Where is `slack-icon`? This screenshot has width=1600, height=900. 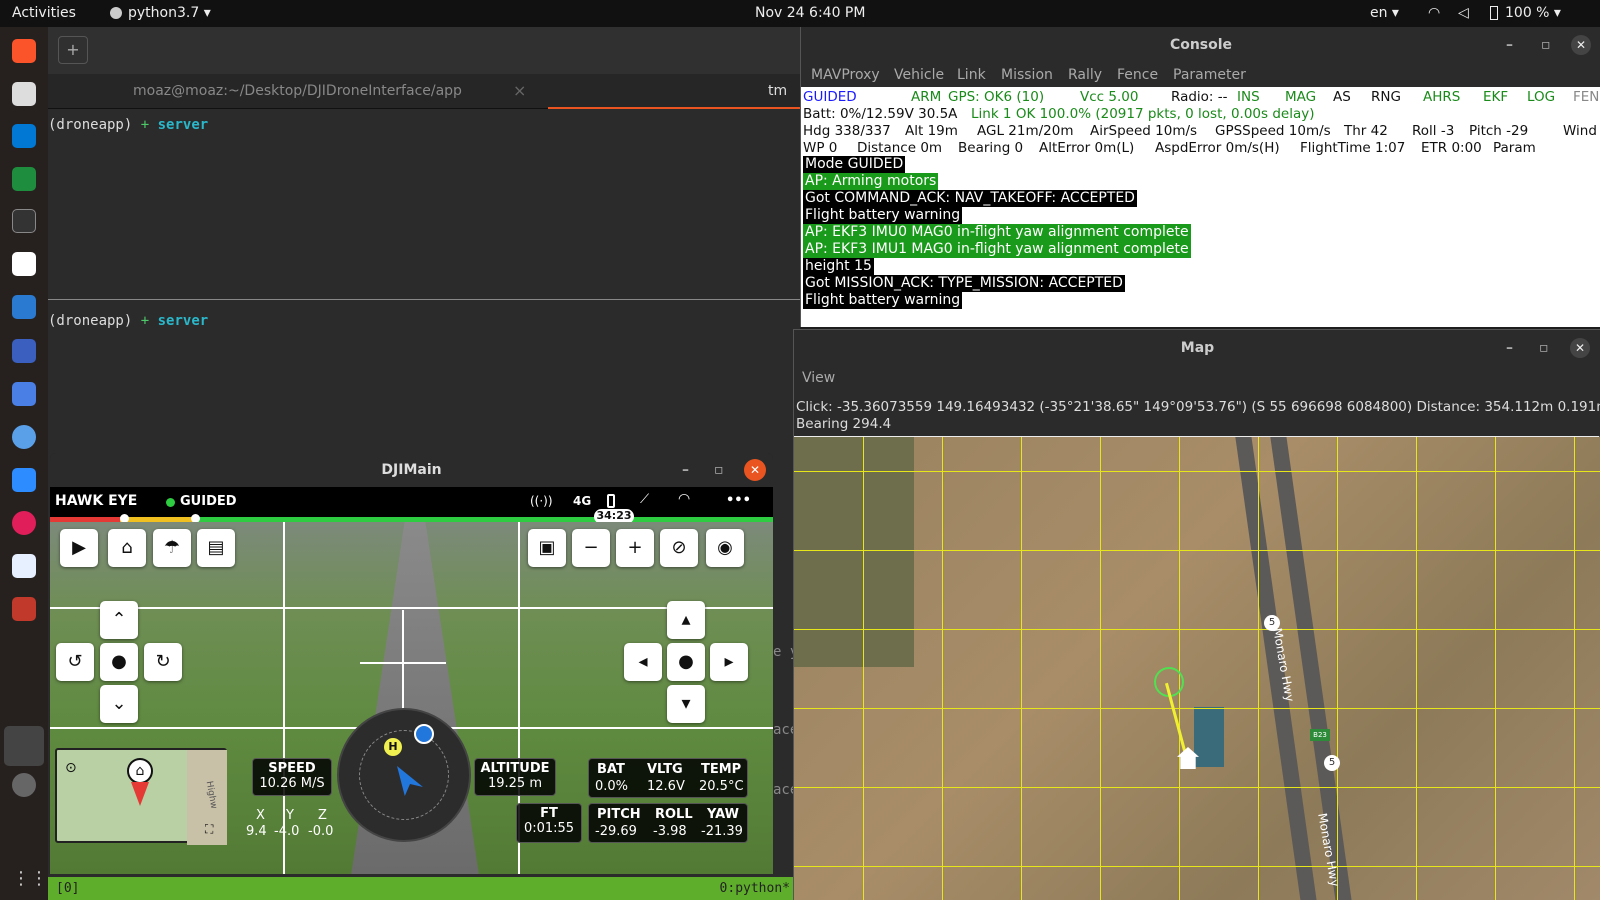
slack-icon is located at coordinates (24, 523).